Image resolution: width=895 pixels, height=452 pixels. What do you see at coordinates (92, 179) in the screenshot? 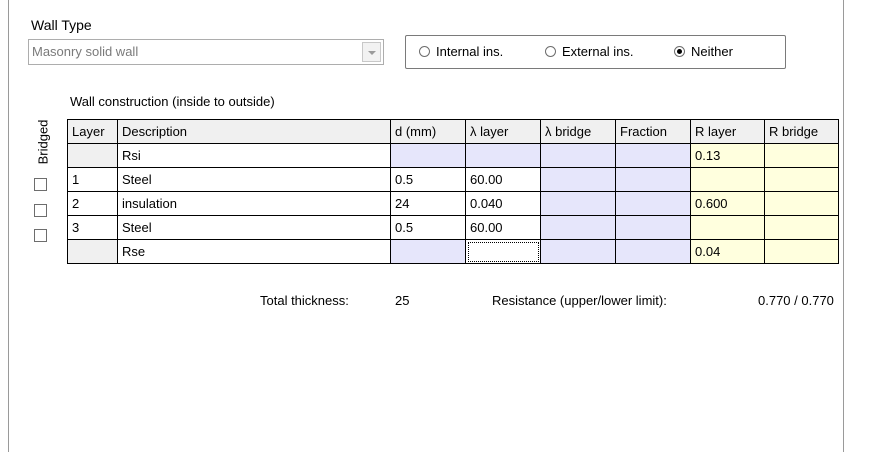
I see `cell-layer: 1` at bounding box center [92, 179].